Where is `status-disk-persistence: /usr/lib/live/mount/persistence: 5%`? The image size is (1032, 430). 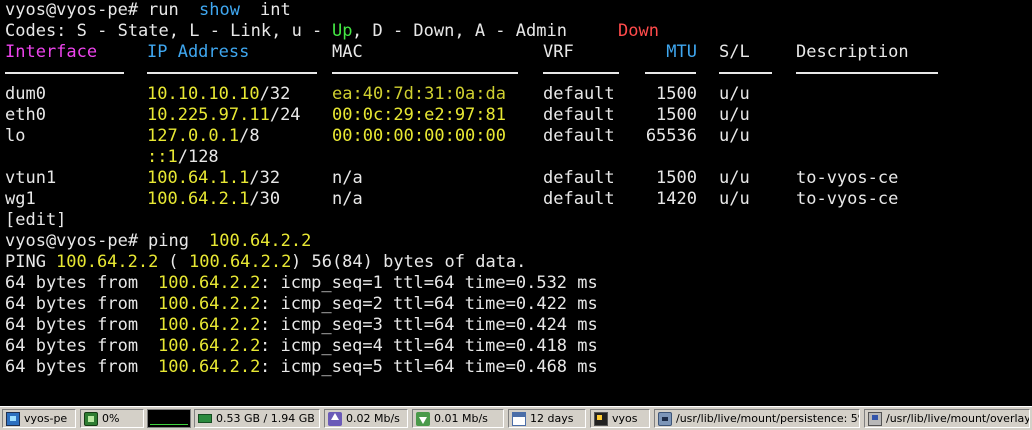
status-disk-persistence: /usr/lib/live/mount/persistence: 5% is located at coordinates (757, 418).